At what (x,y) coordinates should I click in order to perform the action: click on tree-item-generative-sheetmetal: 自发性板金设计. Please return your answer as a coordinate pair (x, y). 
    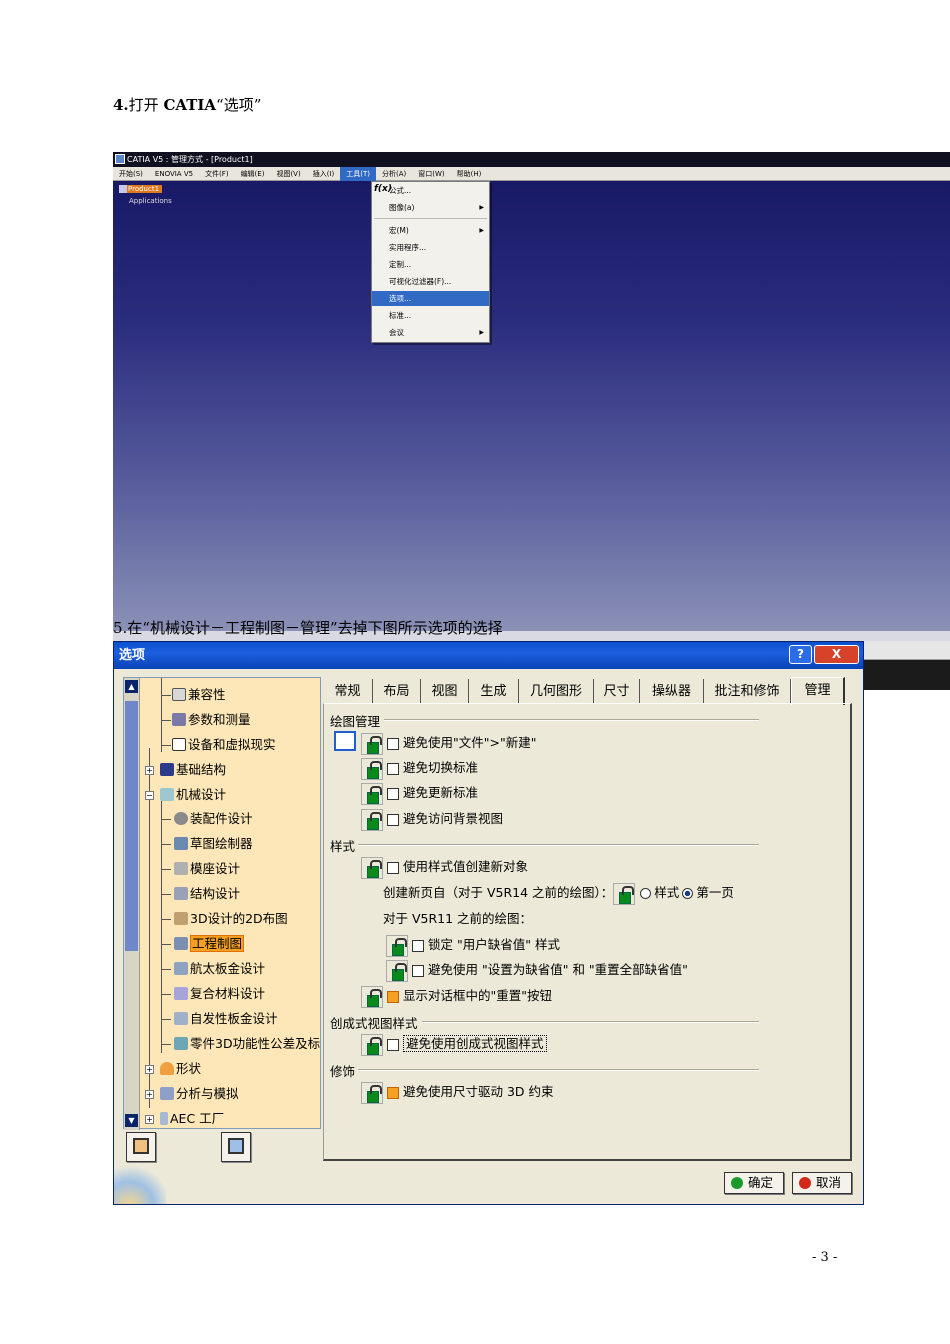
    Looking at the image, I should click on (226, 1019).